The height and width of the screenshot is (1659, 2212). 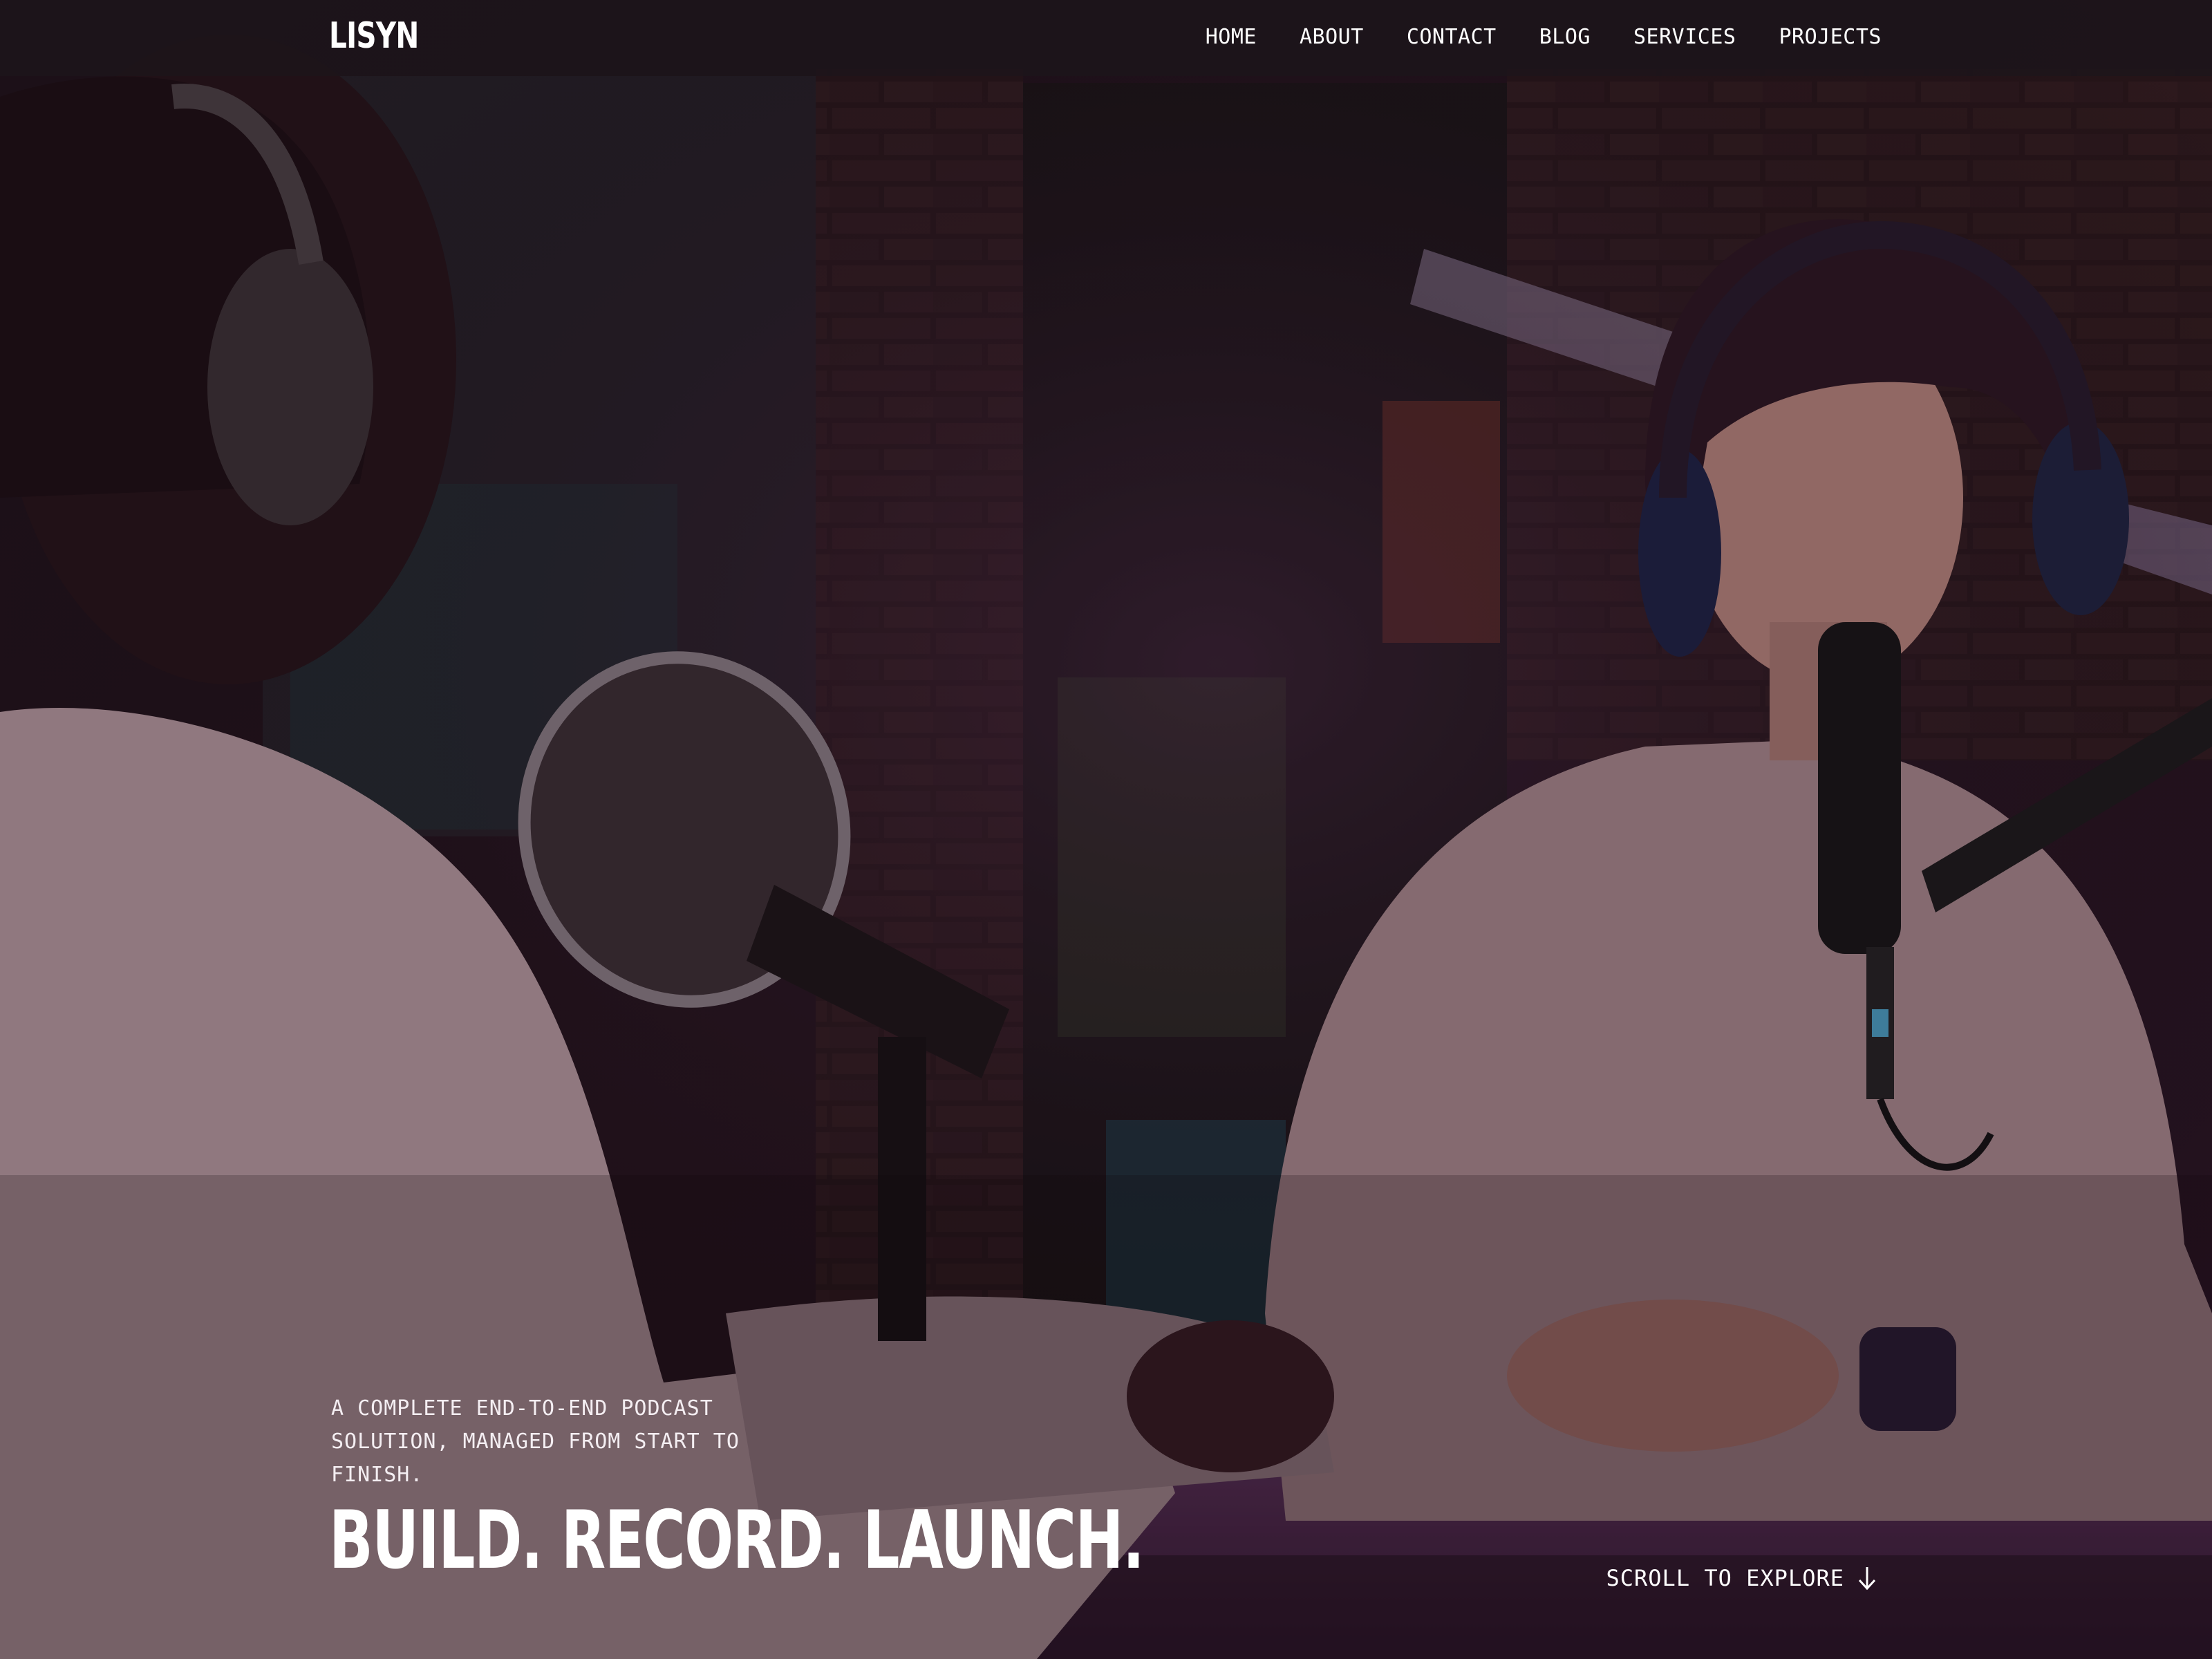 I want to click on nav-item-home: HOME, so click(x=1231, y=37).